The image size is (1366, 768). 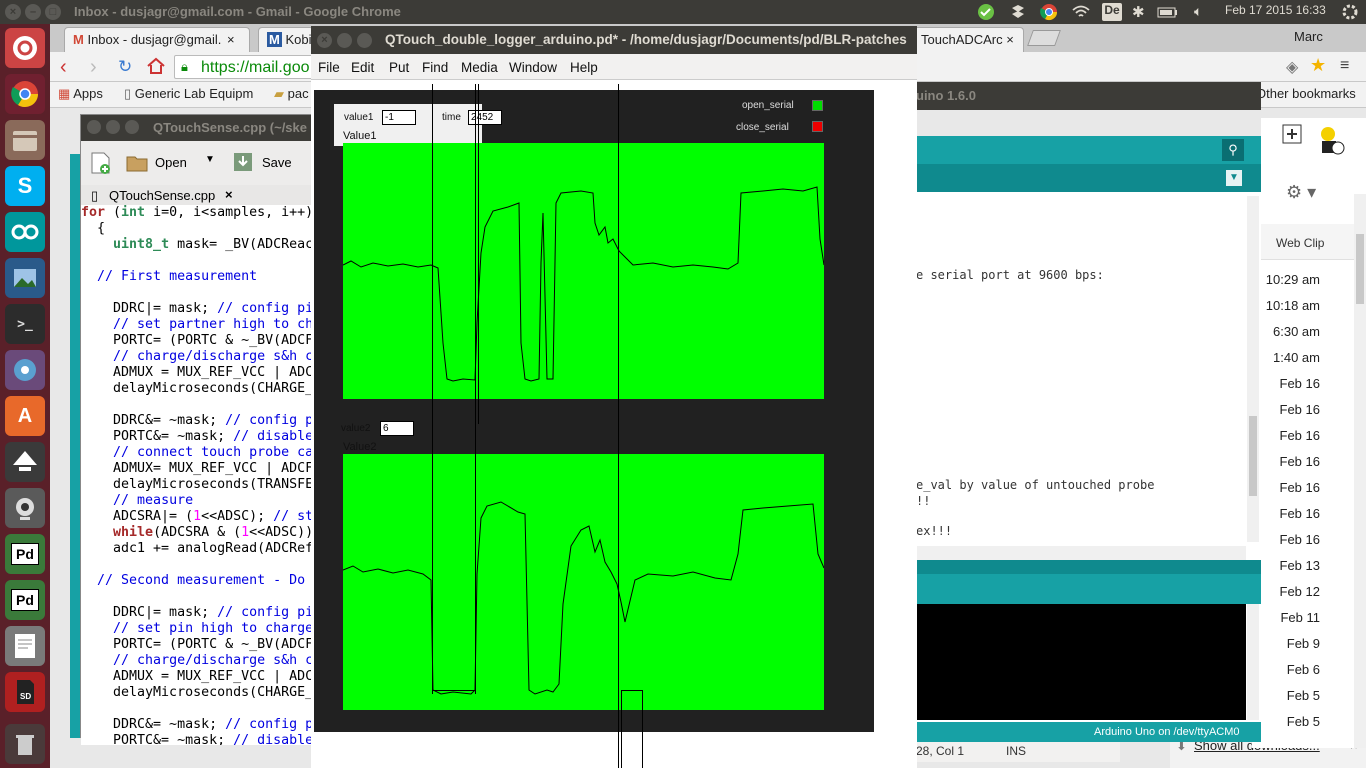 I want to click on pidgin-icon, so click(x=25, y=370).